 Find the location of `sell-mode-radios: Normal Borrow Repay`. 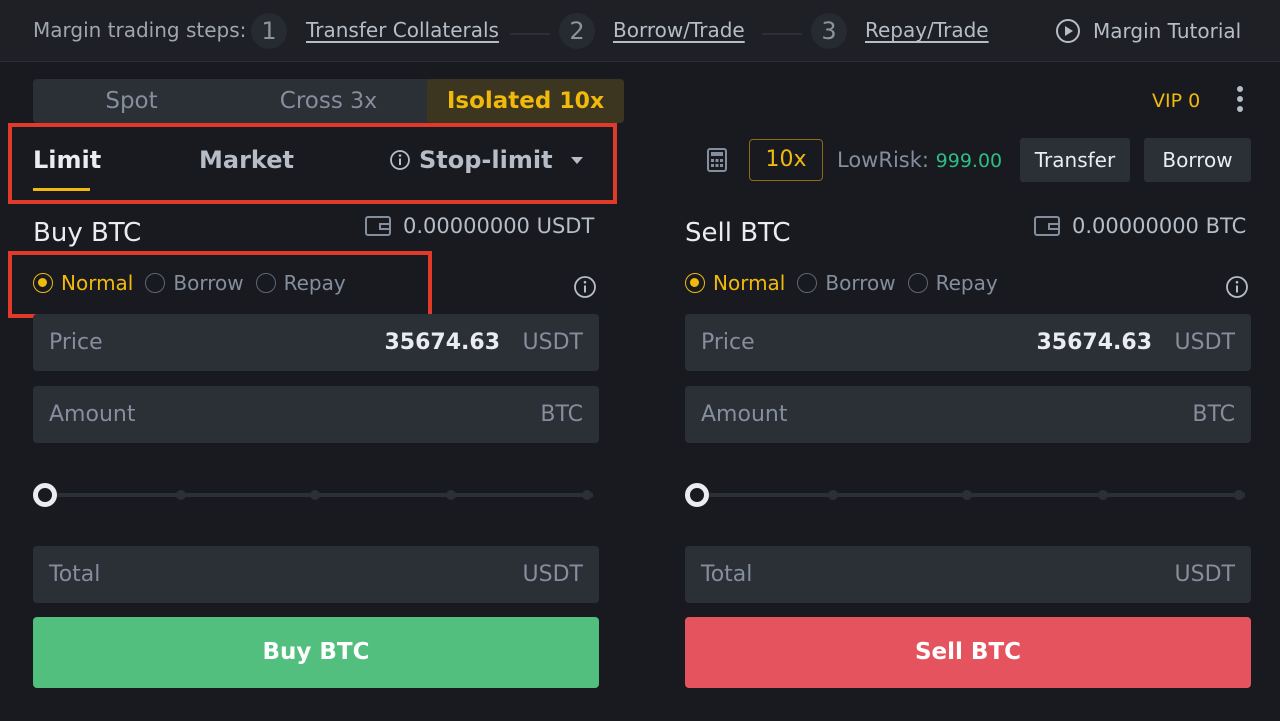

sell-mode-radios: Normal Borrow Repay is located at coordinates (847, 283).